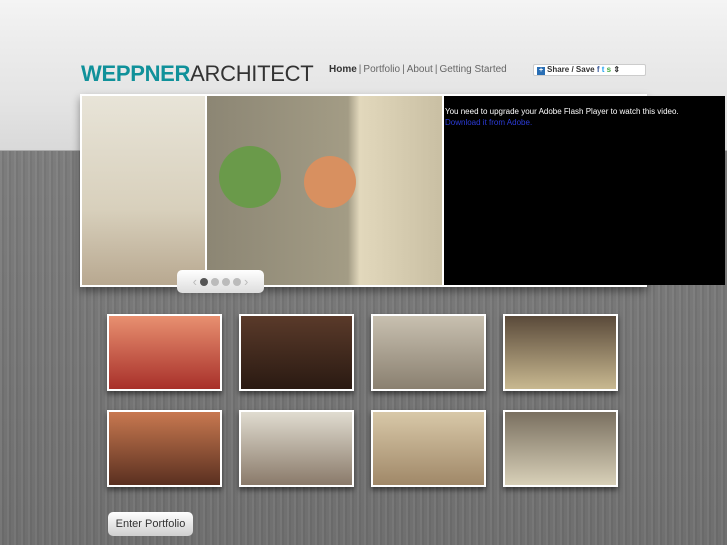 The height and width of the screenshot is (545, 727). I want to click on chevron-updown-icon: ⇕, so click(617, 69).